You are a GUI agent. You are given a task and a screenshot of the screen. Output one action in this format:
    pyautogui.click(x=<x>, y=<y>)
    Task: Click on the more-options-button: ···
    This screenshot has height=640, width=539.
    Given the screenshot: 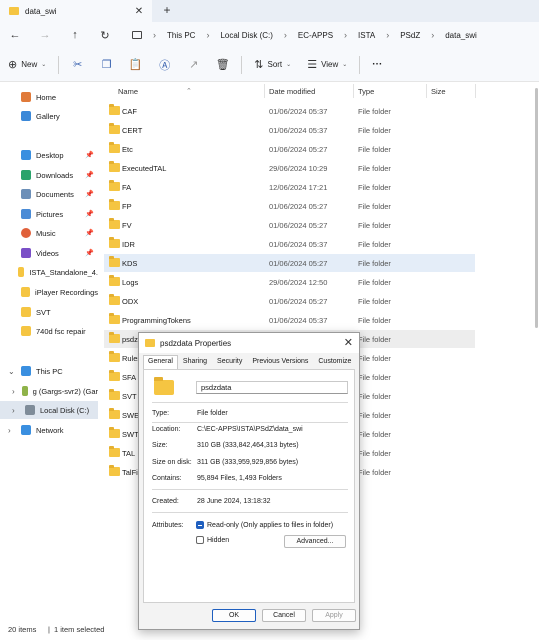 What is the action you would take?
    pyautogui.click(x=377, y=65)
    